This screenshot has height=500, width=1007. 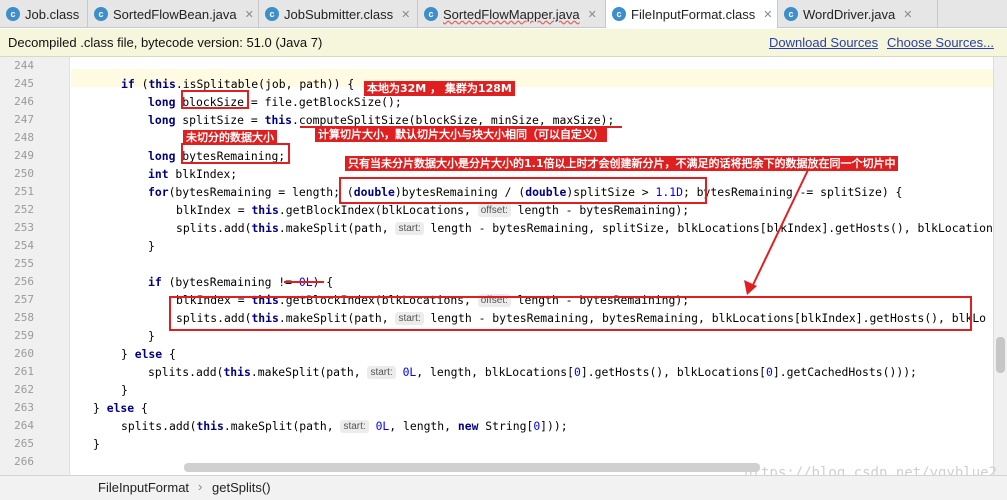 I want to click on chevron-right-icon: ›, so click(x=200, y=486).